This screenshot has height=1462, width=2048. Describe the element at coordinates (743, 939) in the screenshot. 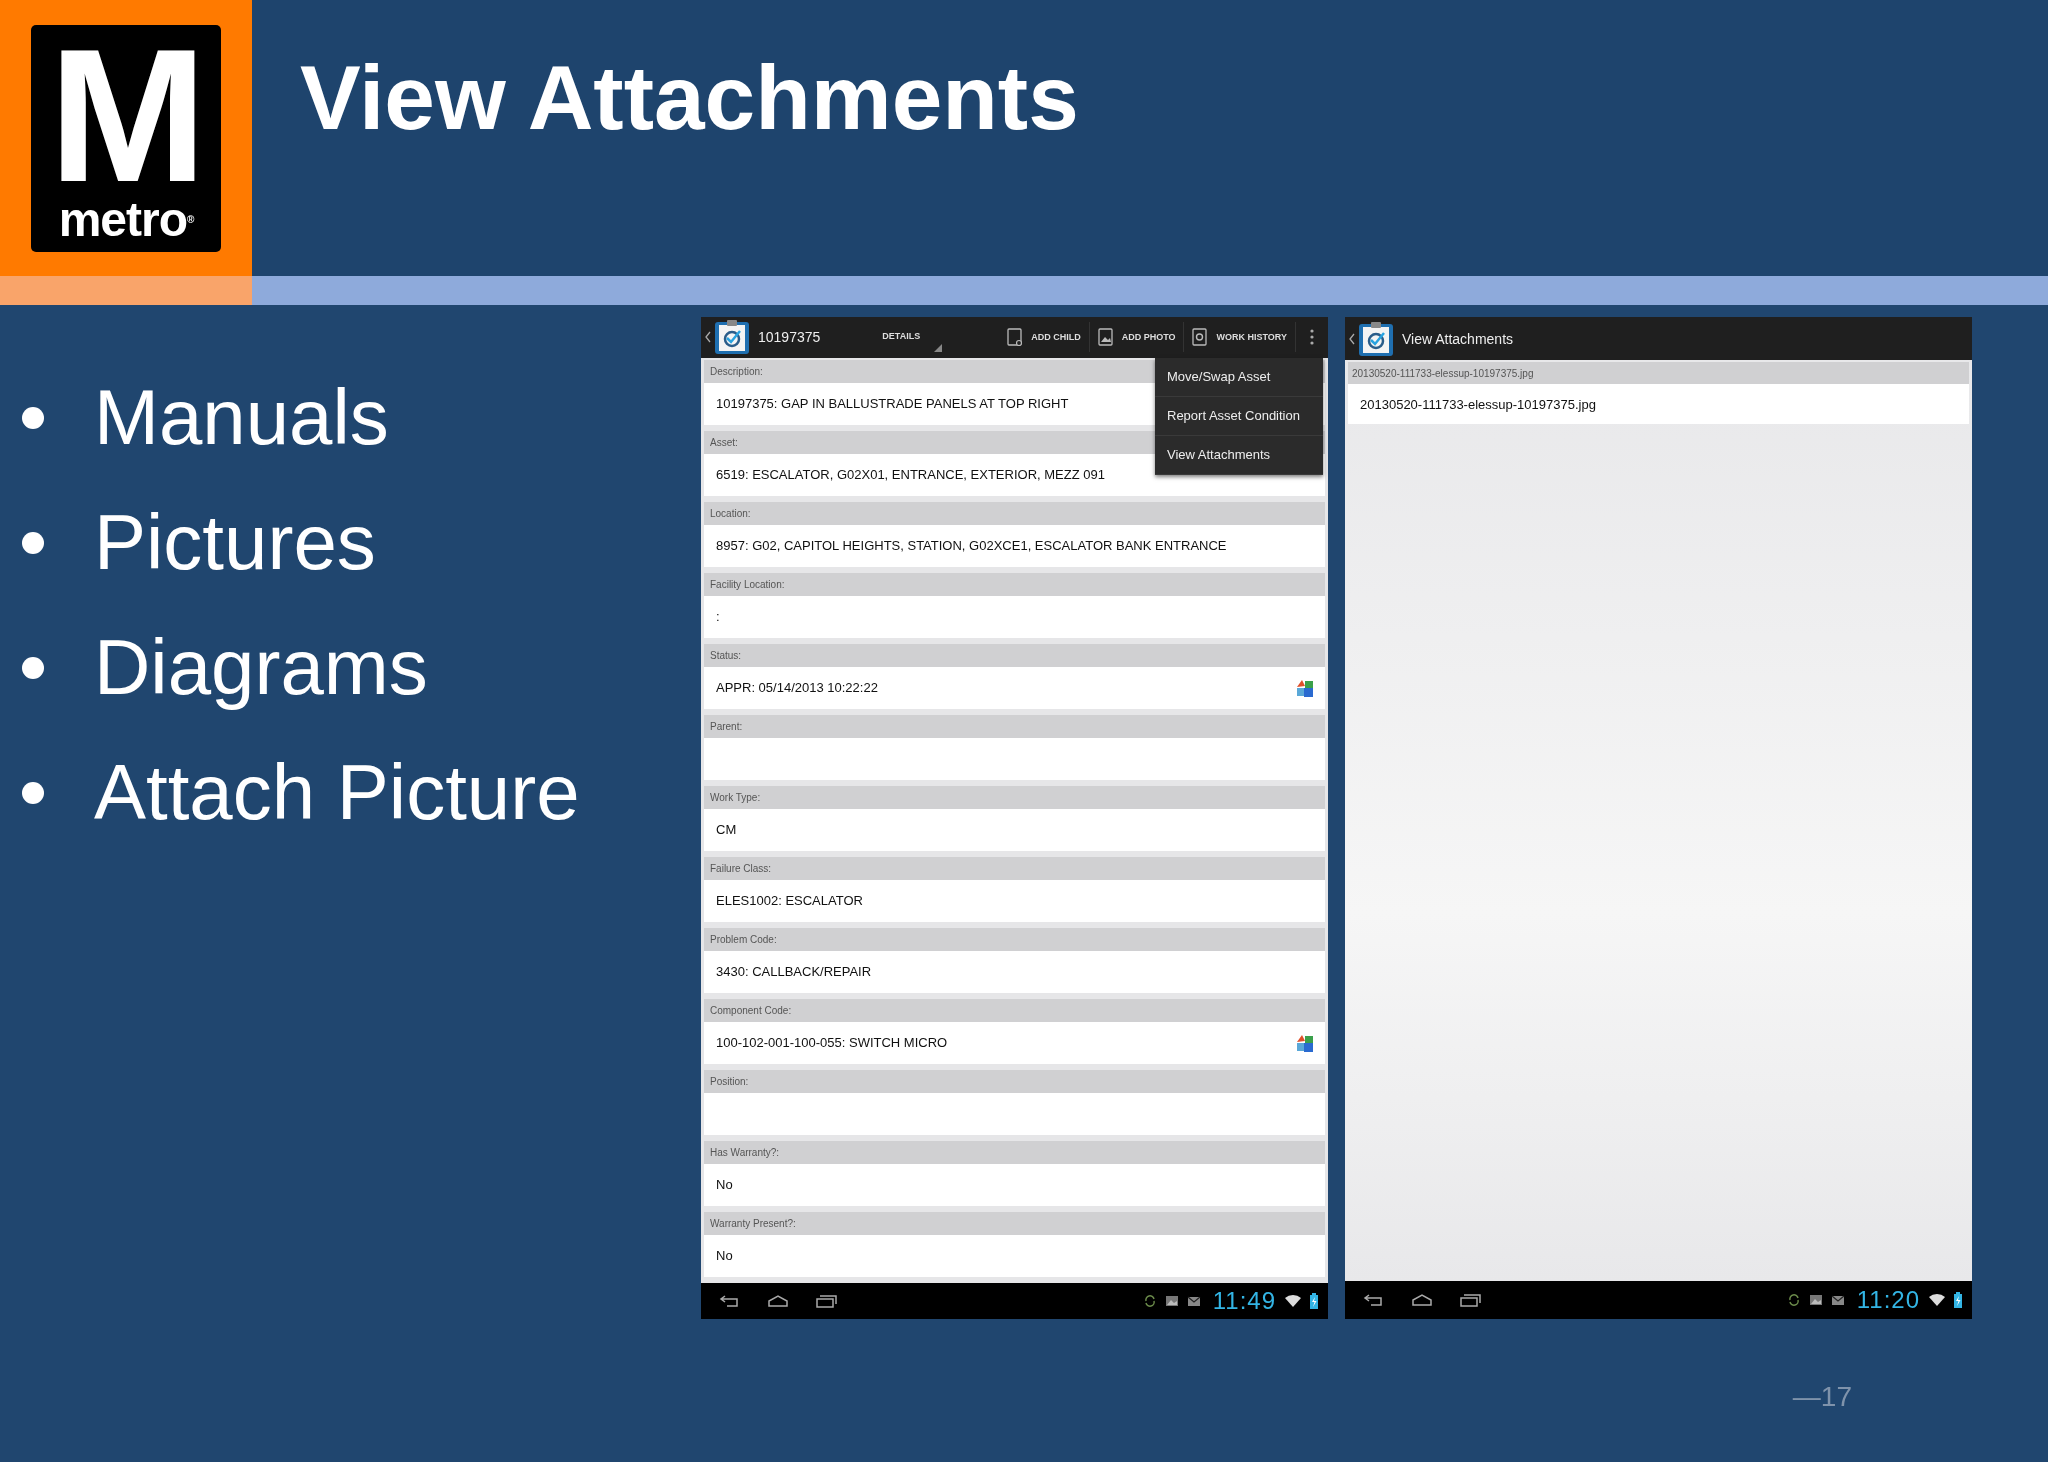

I see `field-label: Problem Code:` at that location.